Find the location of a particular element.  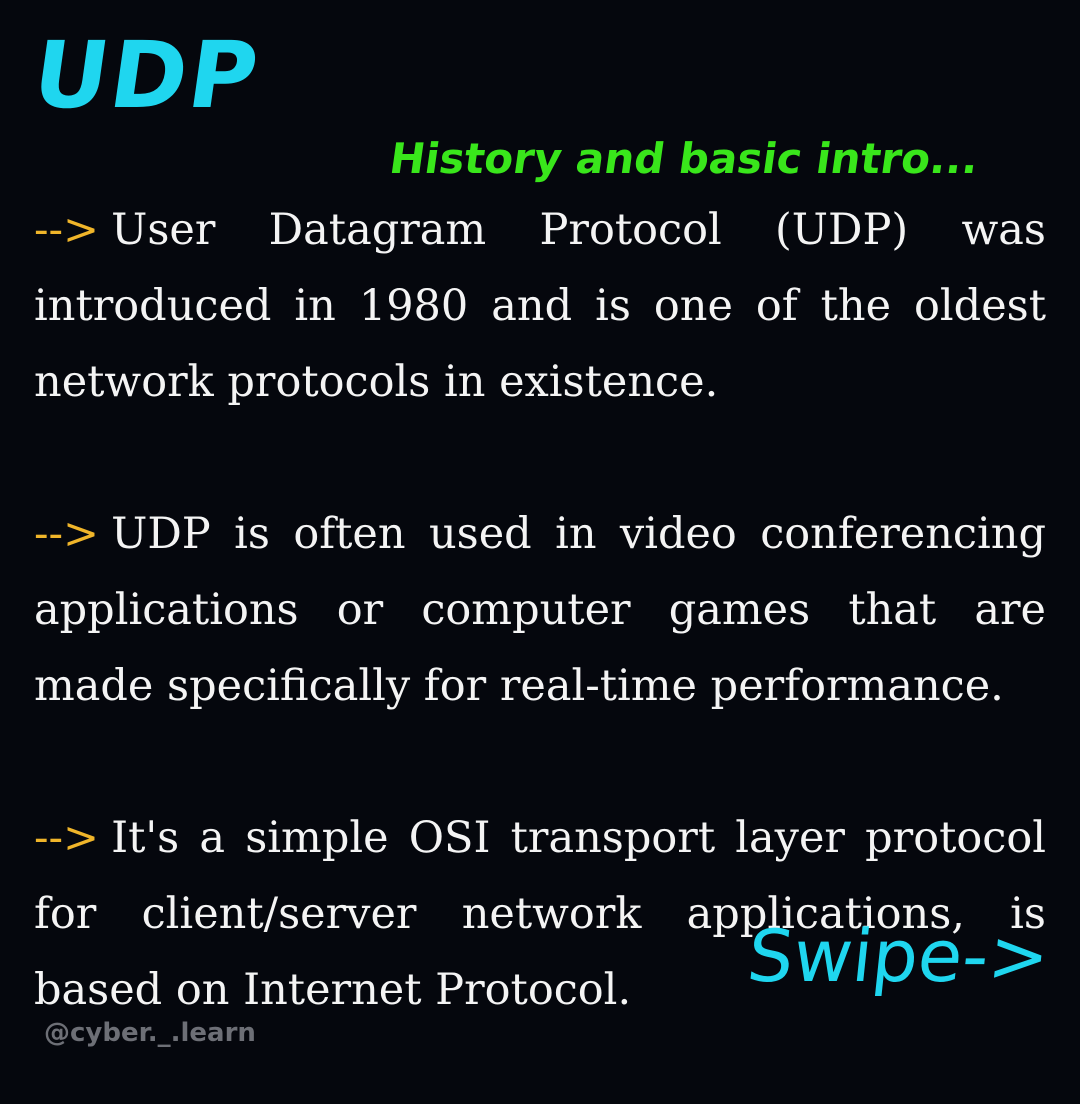

account-handle: @cyber._.learn is located at coordinates (150, 1033).